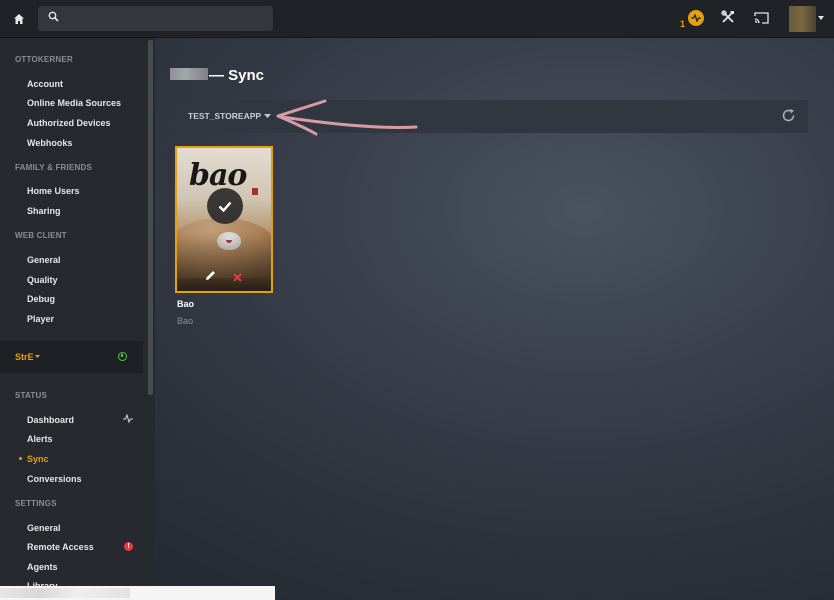  Describe the element at coordinates (122, 356) in the screenshot. I see `server-status-icon` at that location.